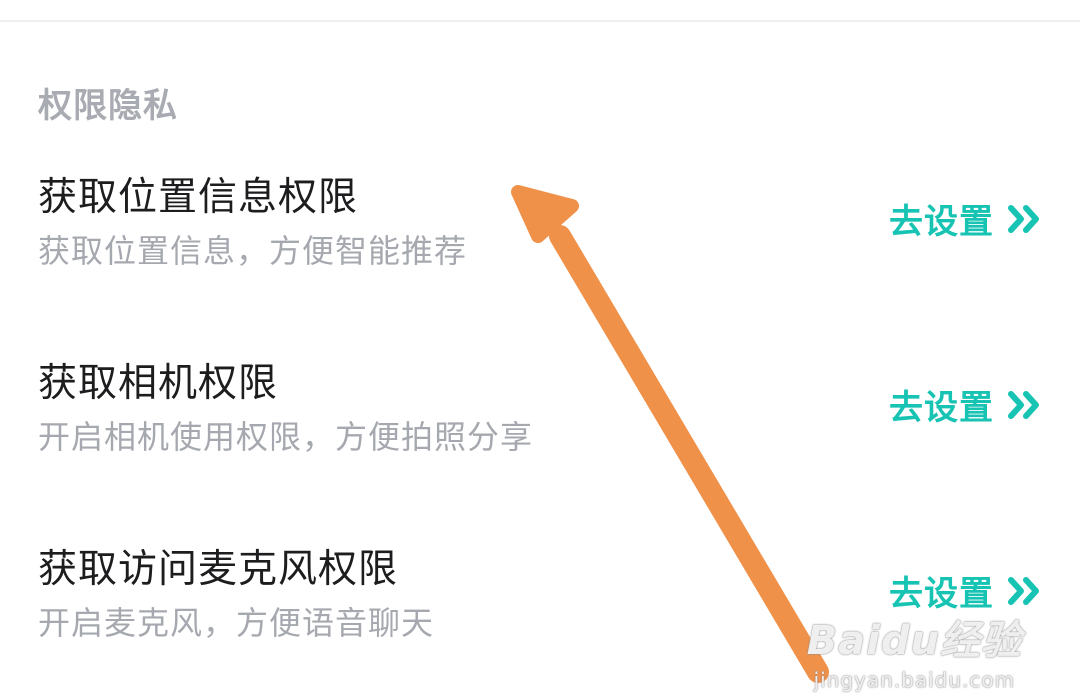 Image resolution: width=1080 pixels, height=698 pixels. Describe the element at coordinates (108, 106) in the screenshot. I see `section-title: 权限隐私` at that location.